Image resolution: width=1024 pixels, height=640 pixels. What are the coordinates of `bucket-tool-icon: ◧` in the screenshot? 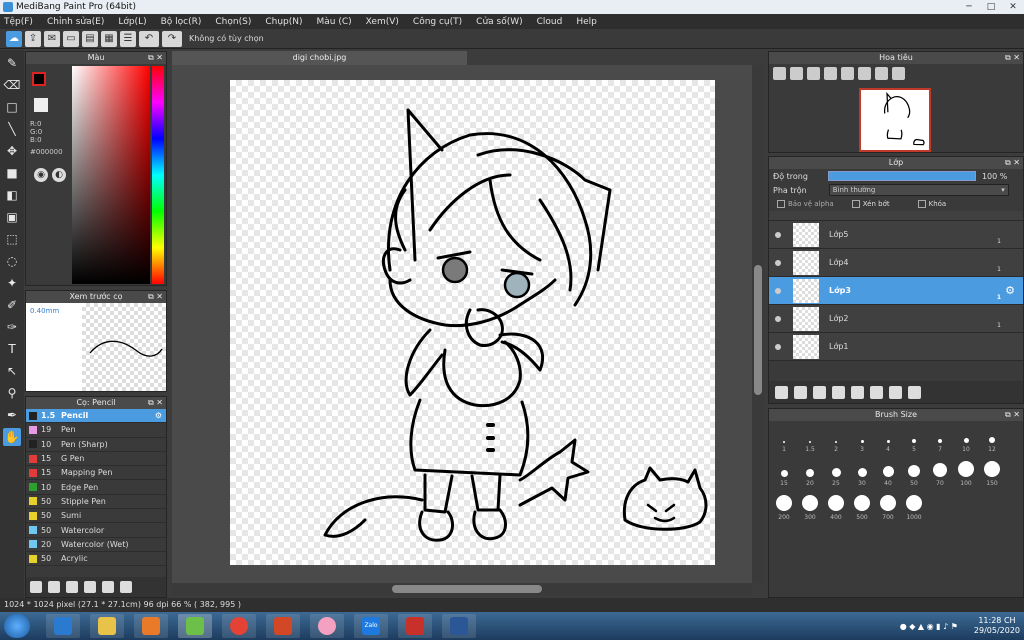 It's located at (12, 195).